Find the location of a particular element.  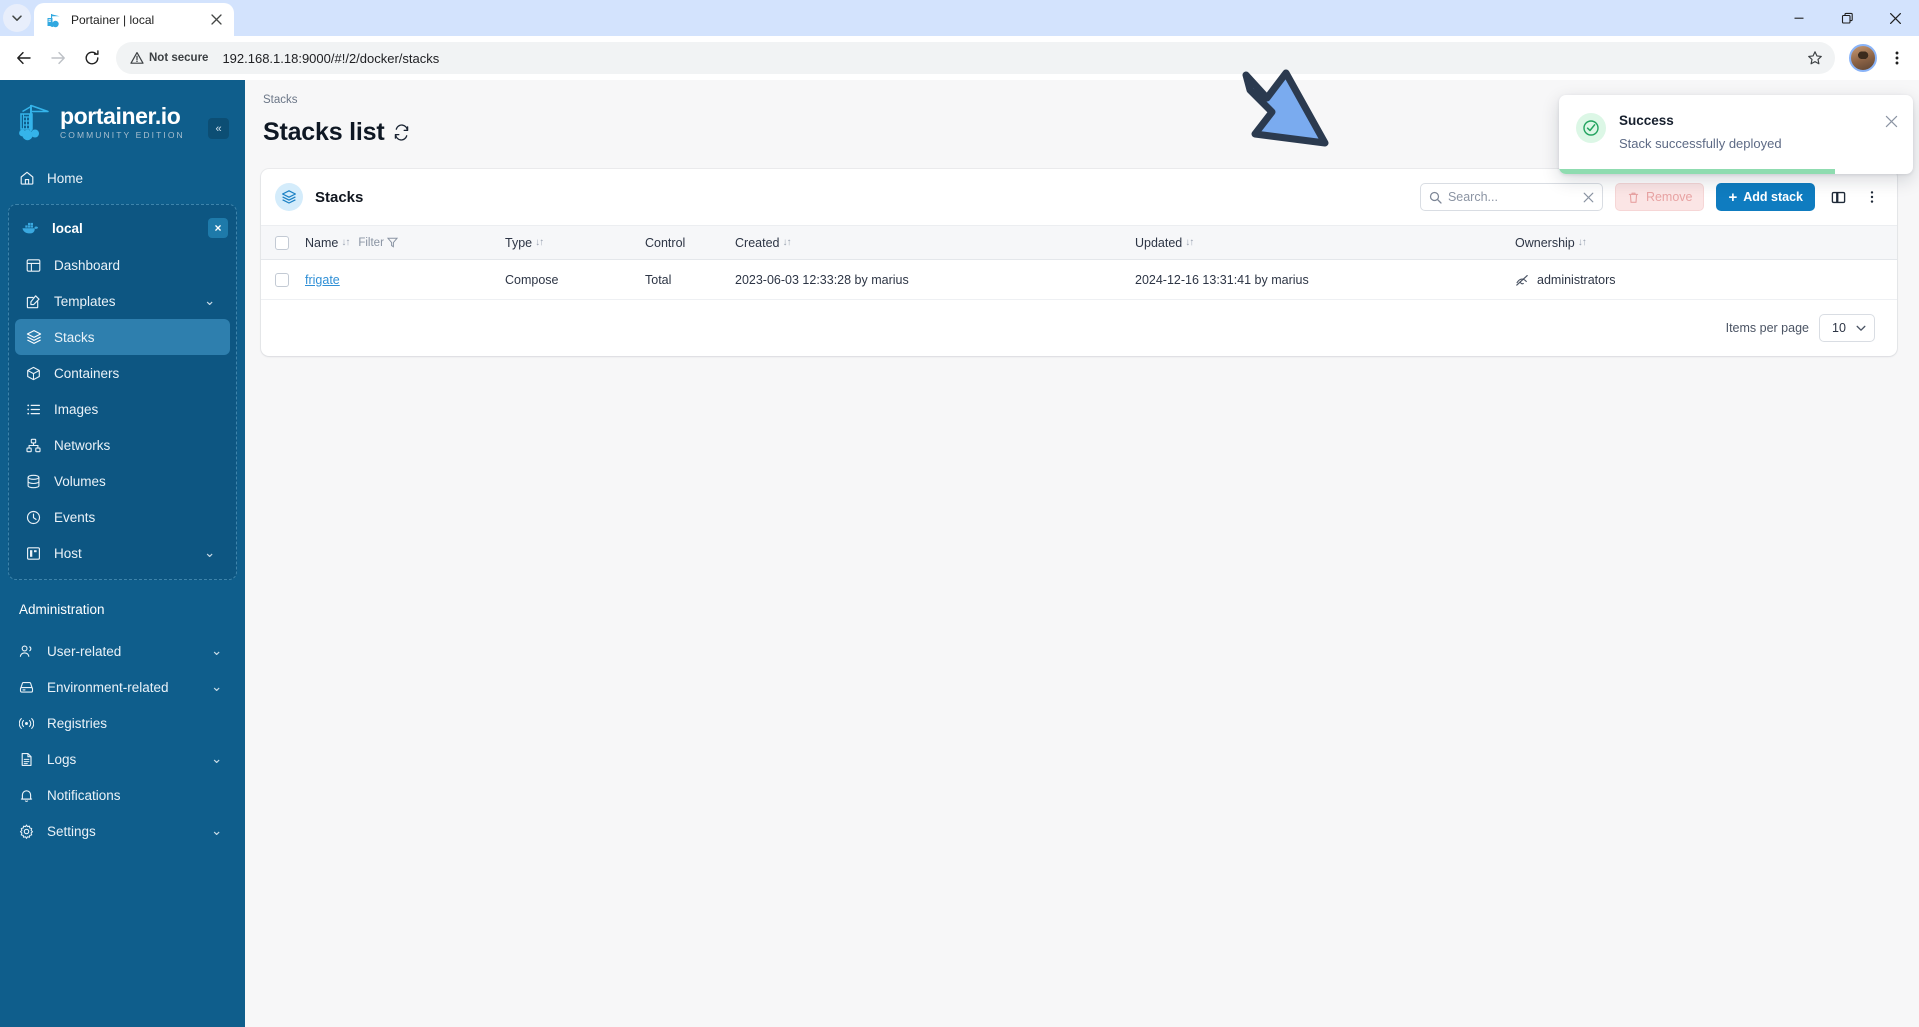

sidebar-item-dashboard: Dashboard is located at coordinates (122, 265).